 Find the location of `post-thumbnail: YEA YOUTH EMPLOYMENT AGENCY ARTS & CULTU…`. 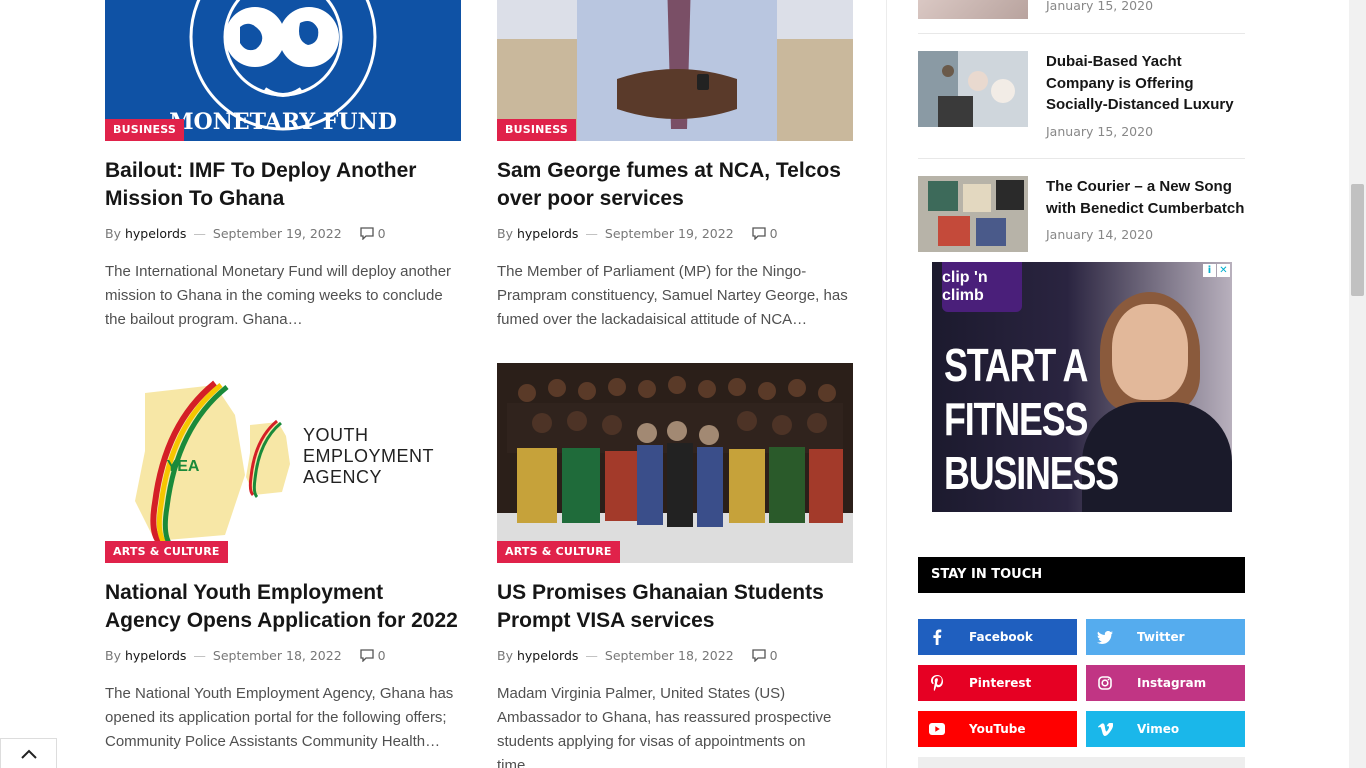

post-thumbnail: YEA YOUTH EMPLOYMENT AGENCY ARTS & CULTU… is located at coordinates (283, 463).